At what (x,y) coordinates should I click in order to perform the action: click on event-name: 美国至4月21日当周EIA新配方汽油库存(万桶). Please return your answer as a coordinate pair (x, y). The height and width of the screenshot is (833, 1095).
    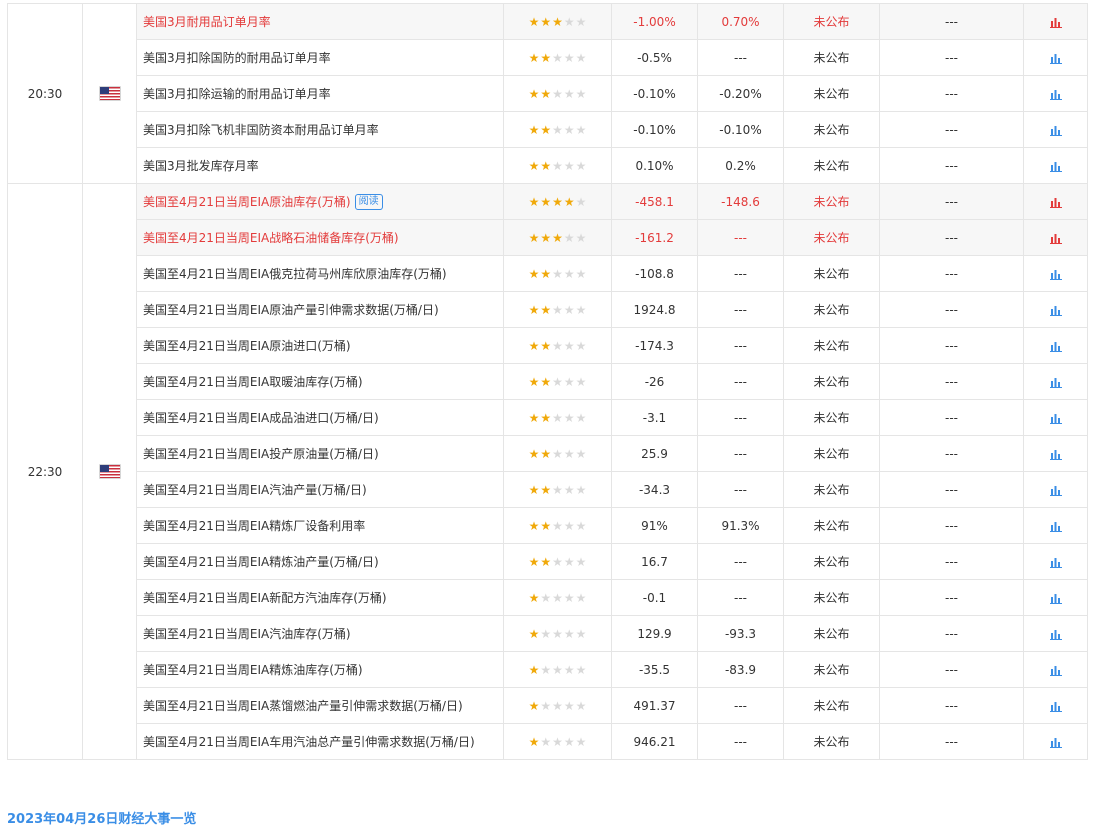
    Looking at the image, I should click on (265, 598).